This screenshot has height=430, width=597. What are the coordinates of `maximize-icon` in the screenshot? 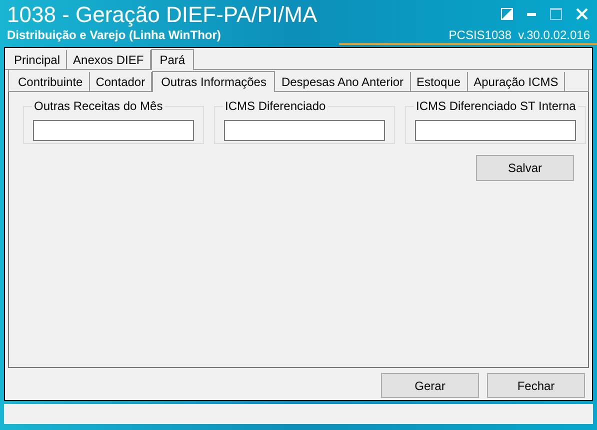 It's located at (556, 14).